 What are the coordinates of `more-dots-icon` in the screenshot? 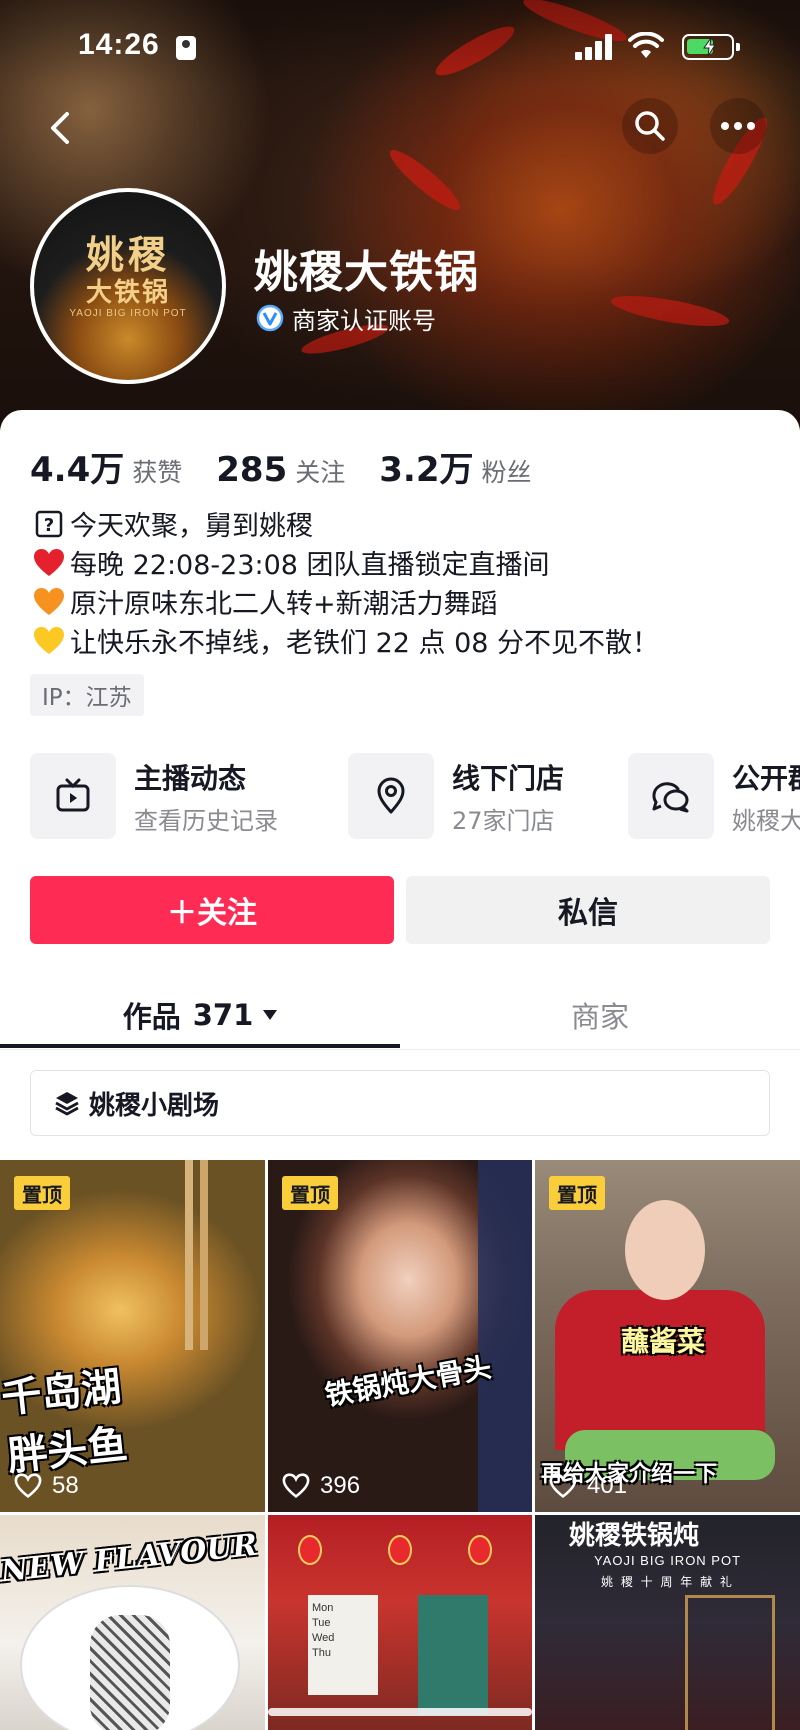 It's located at (738, 126).